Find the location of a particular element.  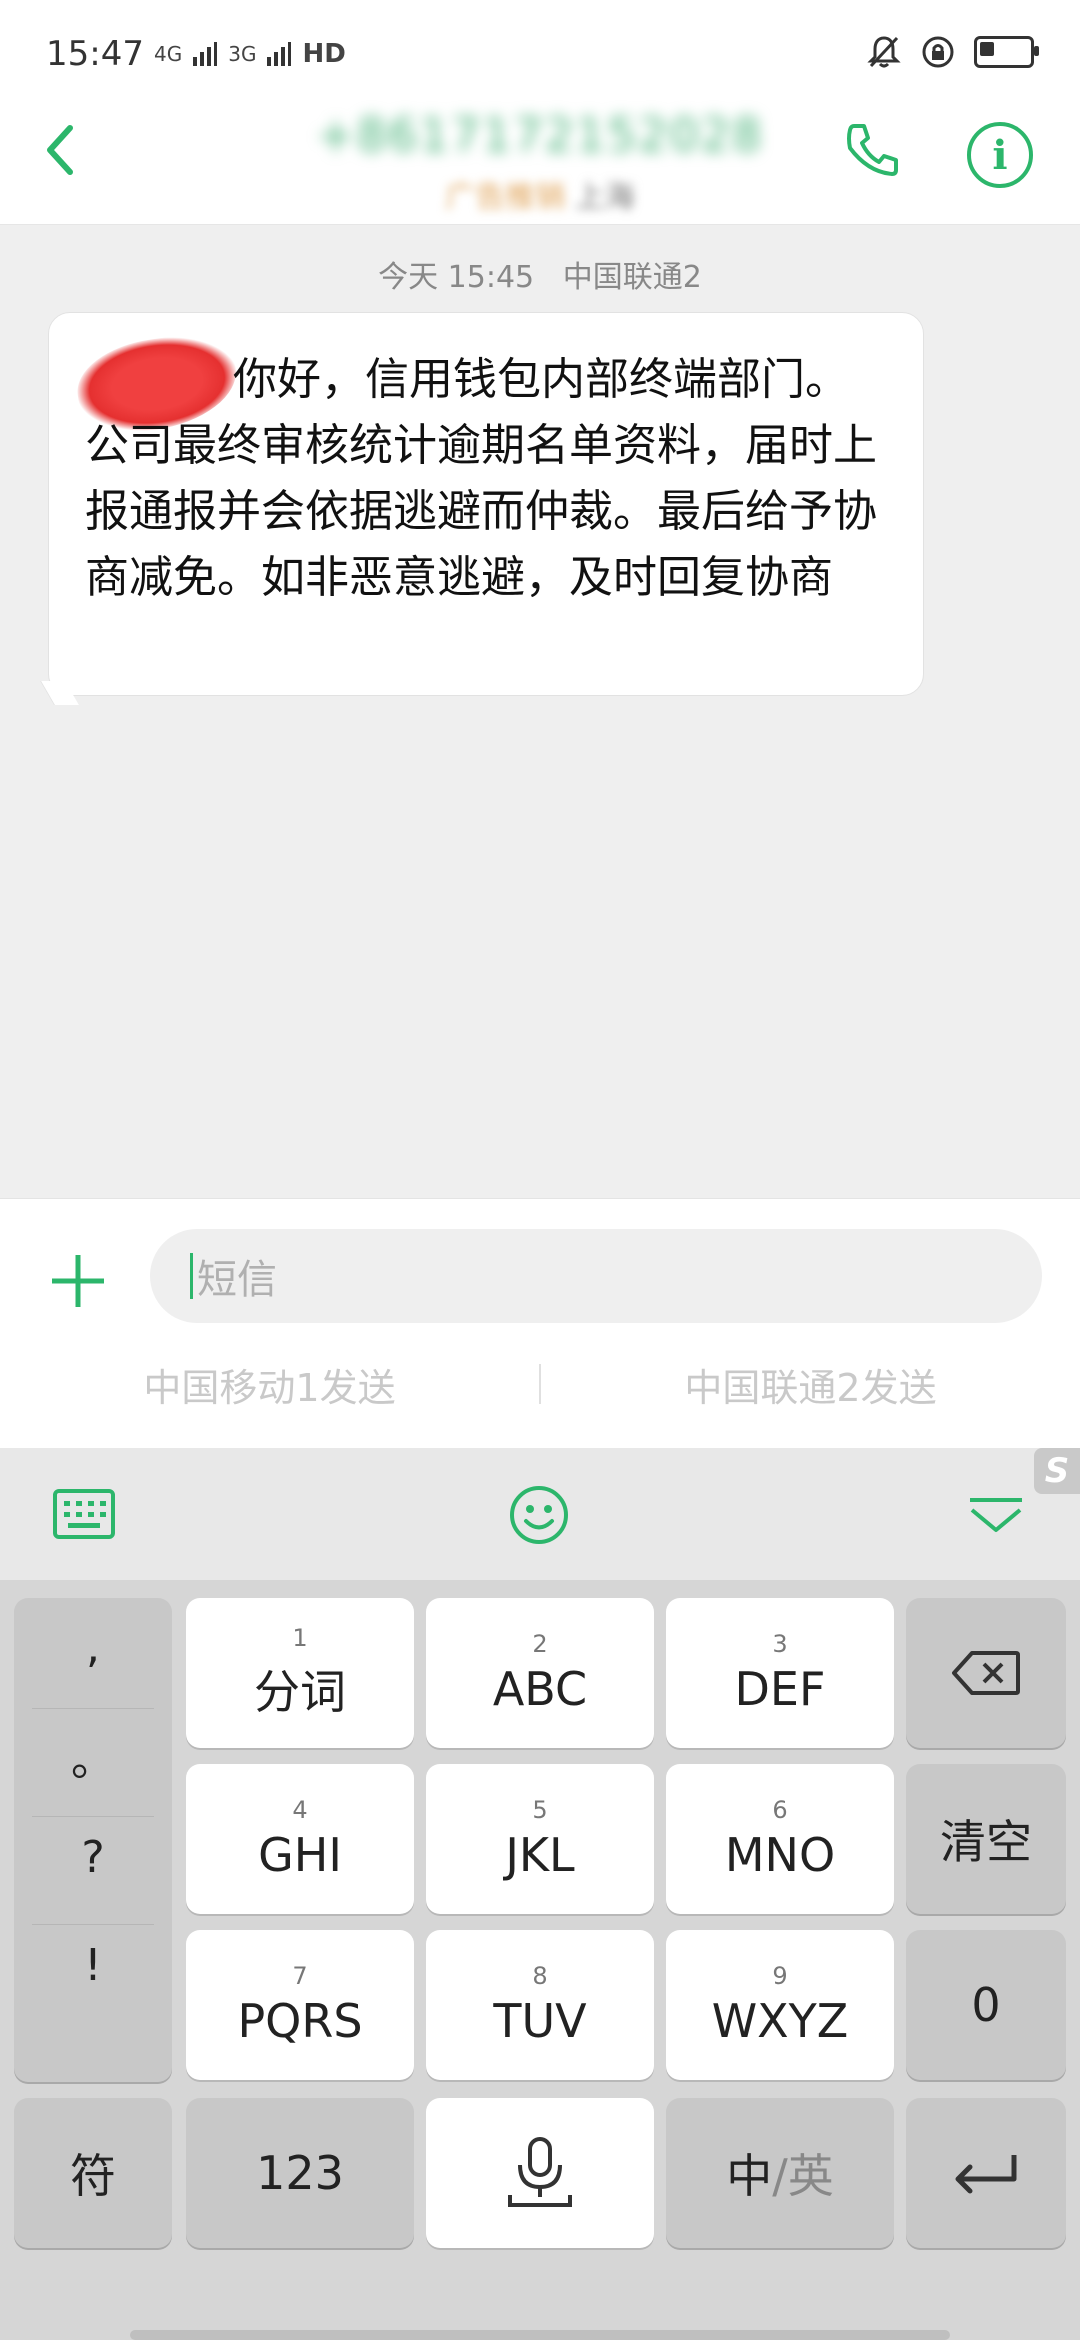

key-label: 清空 is located at coordinates (986, 1842).